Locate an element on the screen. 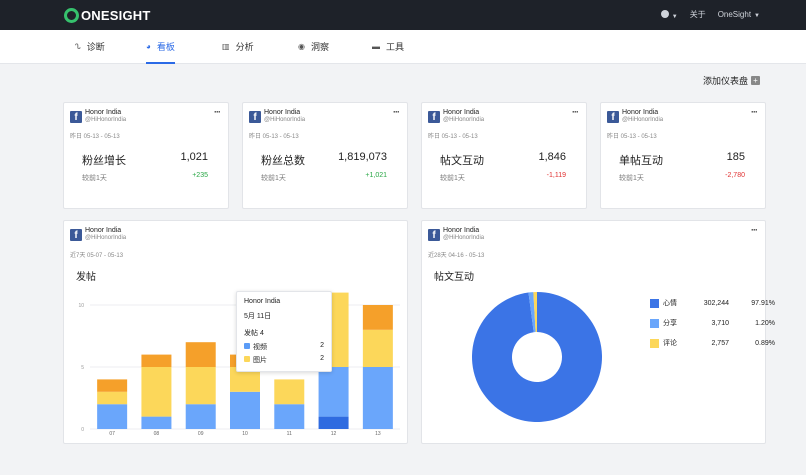 This screenshot has width=806, height=475. legend-percent: 97.91% is located at coordinates (763, 303).